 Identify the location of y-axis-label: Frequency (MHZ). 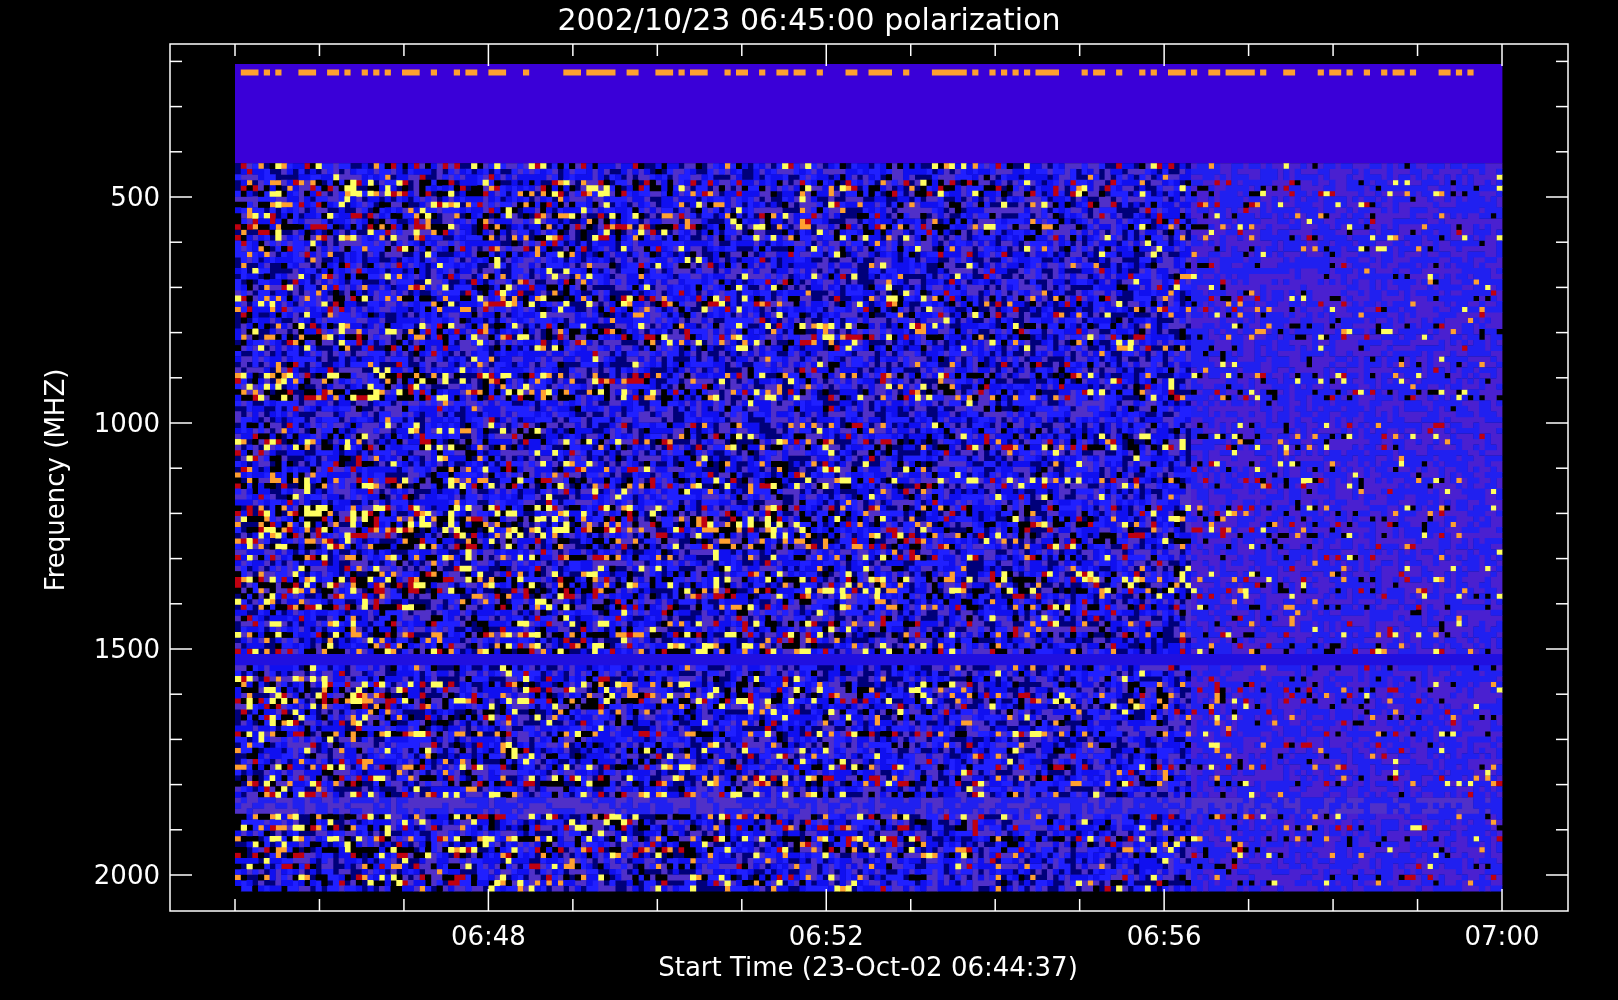
(55, 480).